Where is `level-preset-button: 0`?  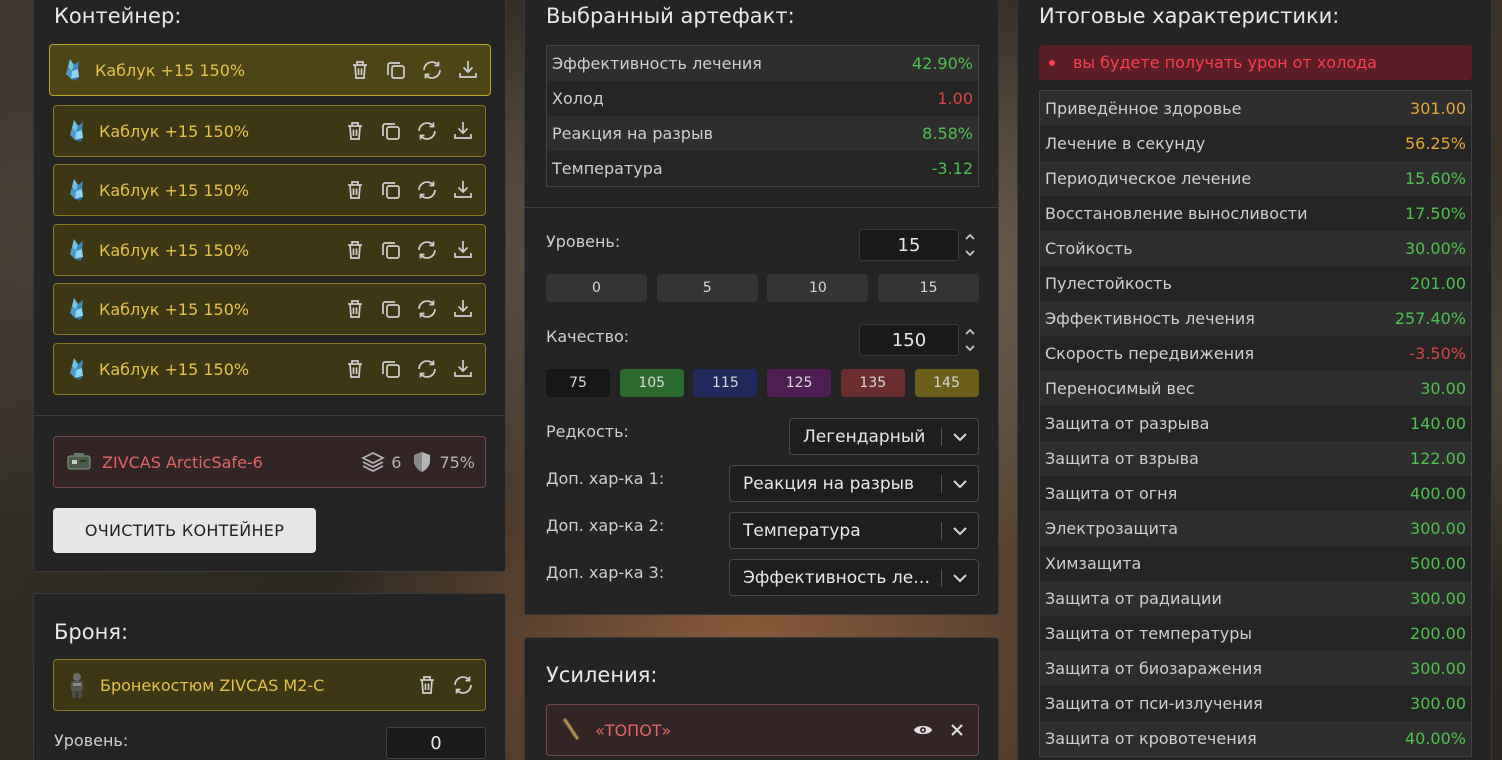 level-preset-button: 0 is located at coordinates (596, 288).